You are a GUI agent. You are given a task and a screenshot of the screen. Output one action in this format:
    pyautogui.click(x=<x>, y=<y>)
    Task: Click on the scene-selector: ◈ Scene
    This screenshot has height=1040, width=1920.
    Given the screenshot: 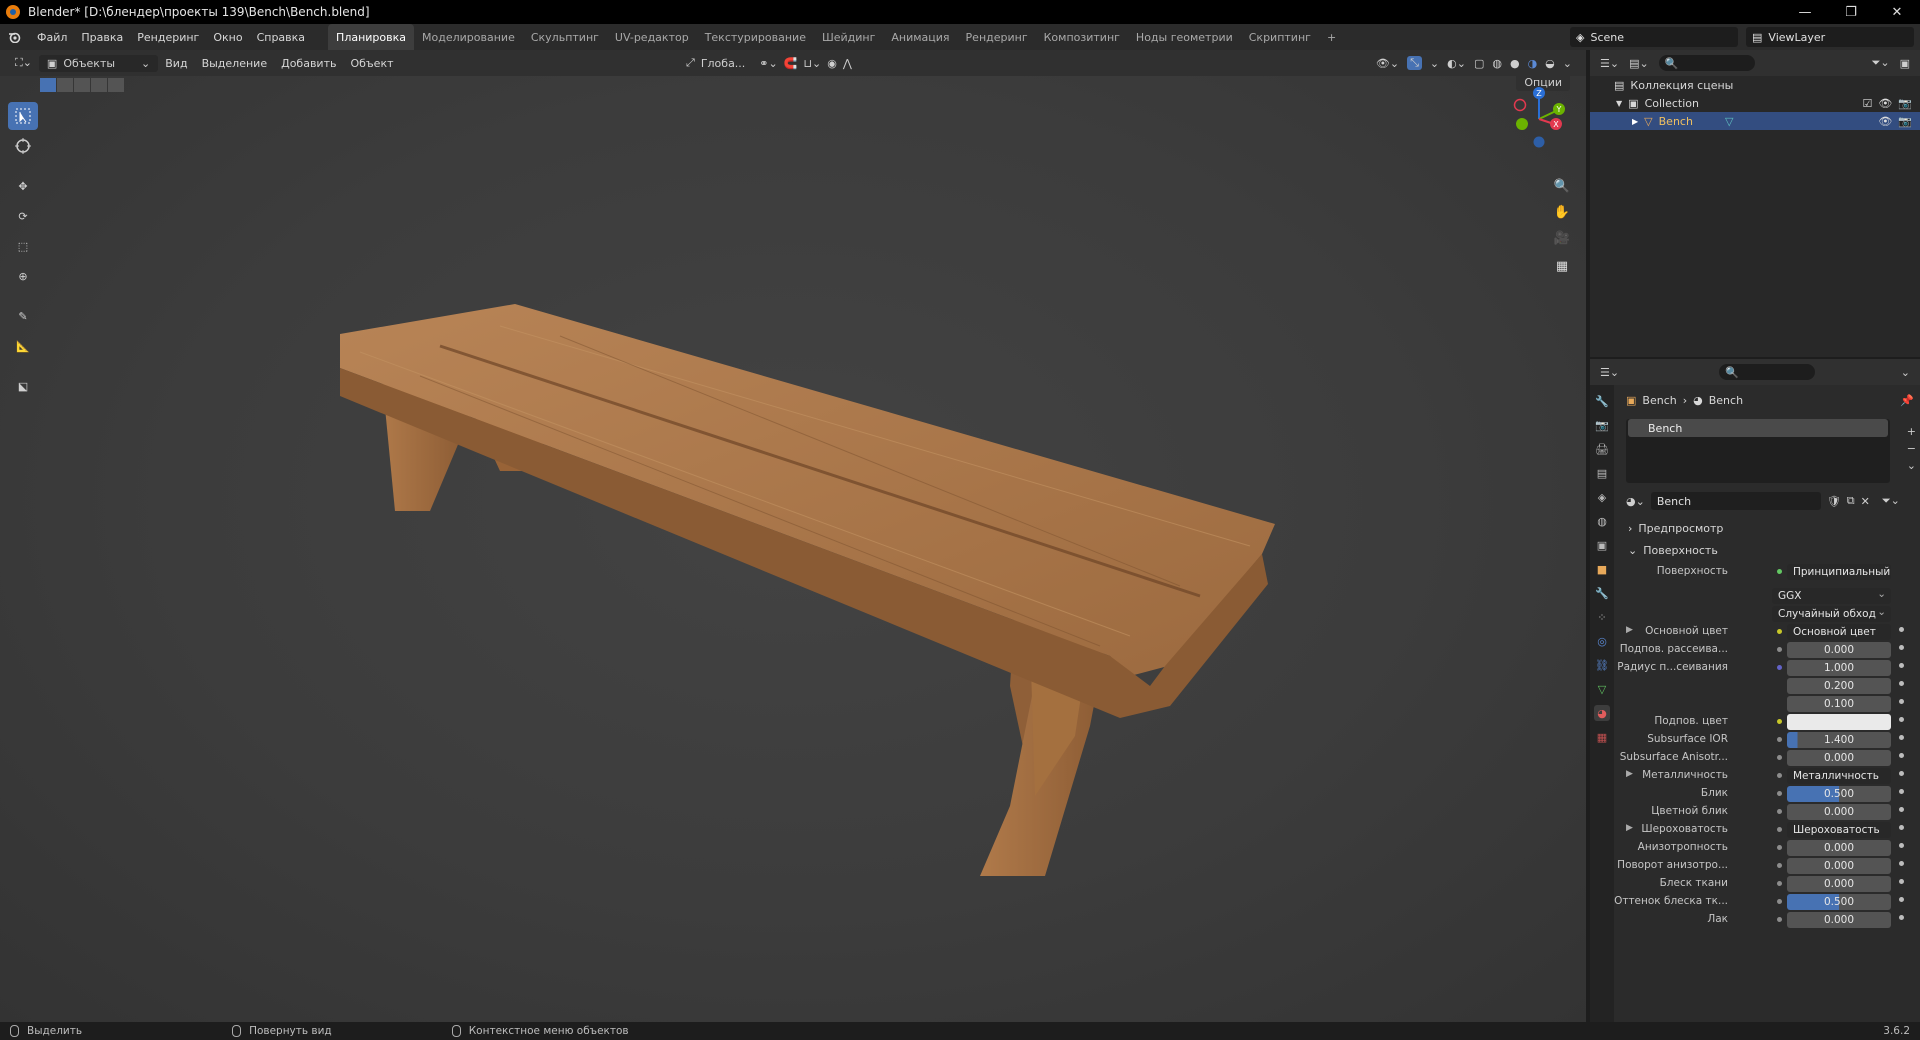 What is the action you would take?
    pyautogui.click(x=1654, y=37)
    